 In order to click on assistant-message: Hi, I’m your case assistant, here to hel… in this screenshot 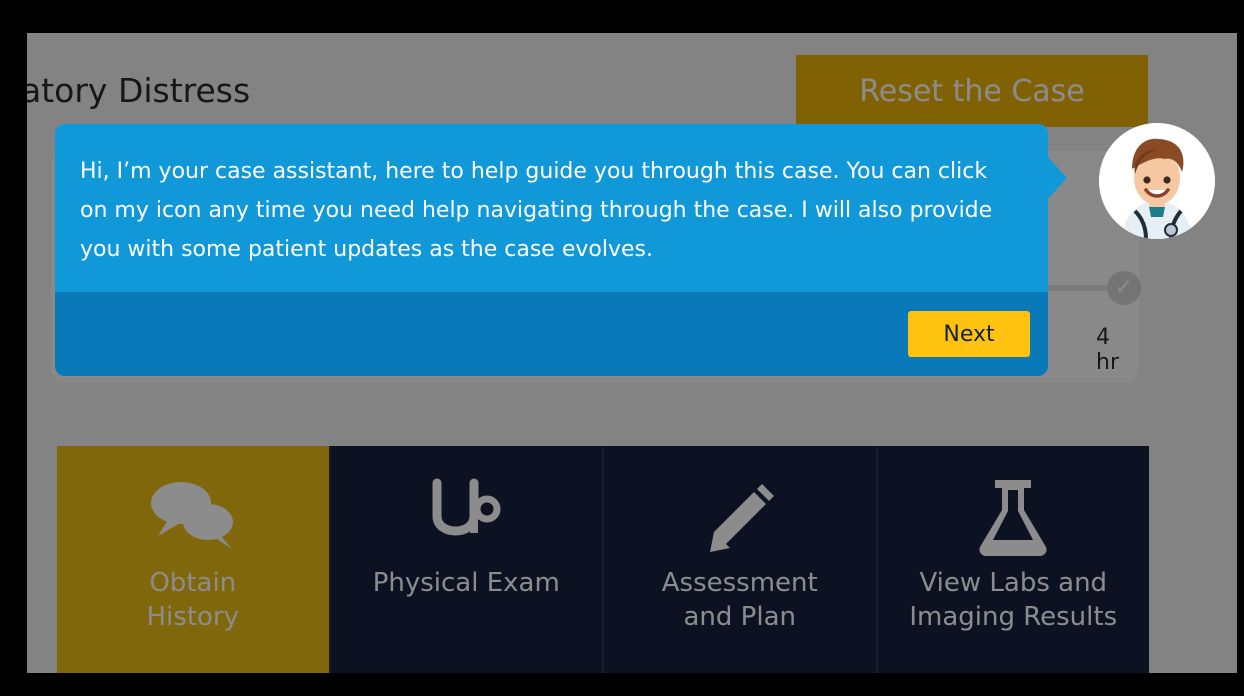, I will do `click(536, 210)`.